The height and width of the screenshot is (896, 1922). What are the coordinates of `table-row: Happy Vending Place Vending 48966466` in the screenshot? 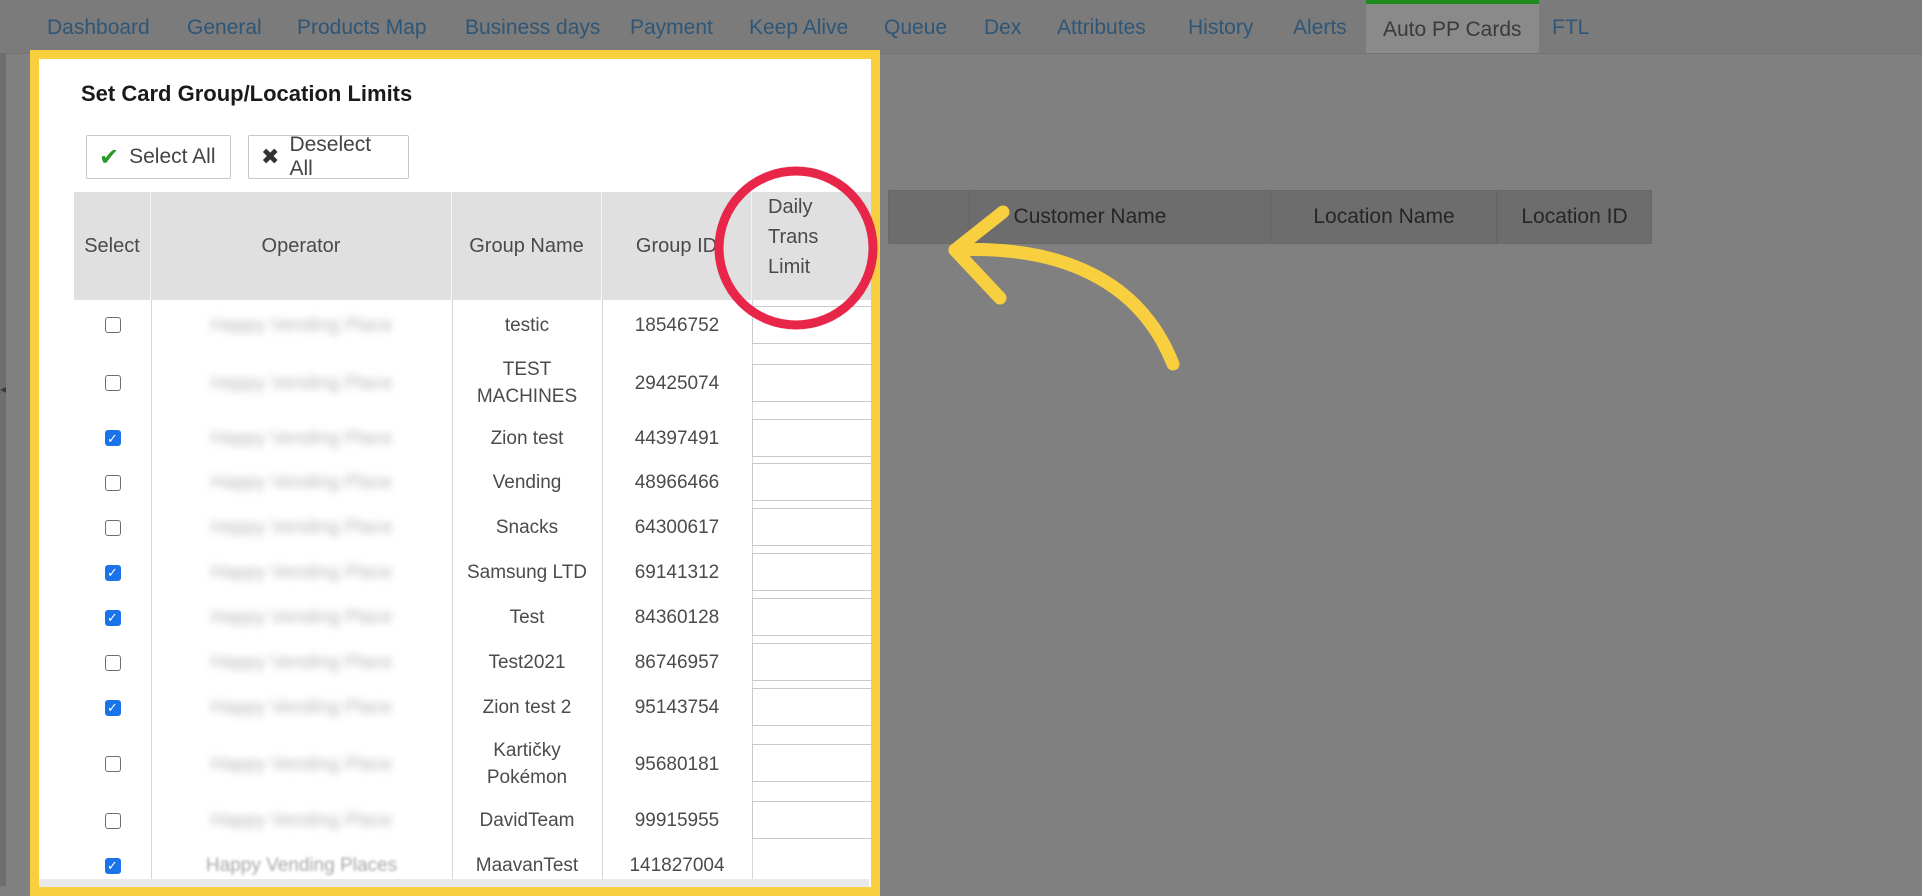 It's located at (472, 482).